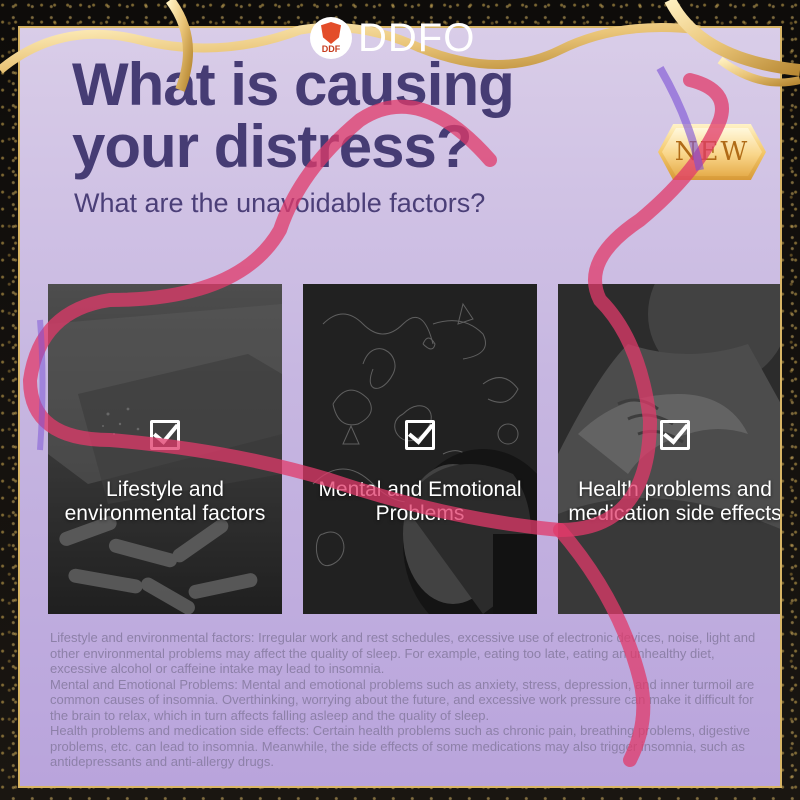 The width and height of the screenshot is (800, 800). Describe the element at coordinates (280, 203) in the screenshot. I see `subheading: What are the unavoidable factors?` at that location.